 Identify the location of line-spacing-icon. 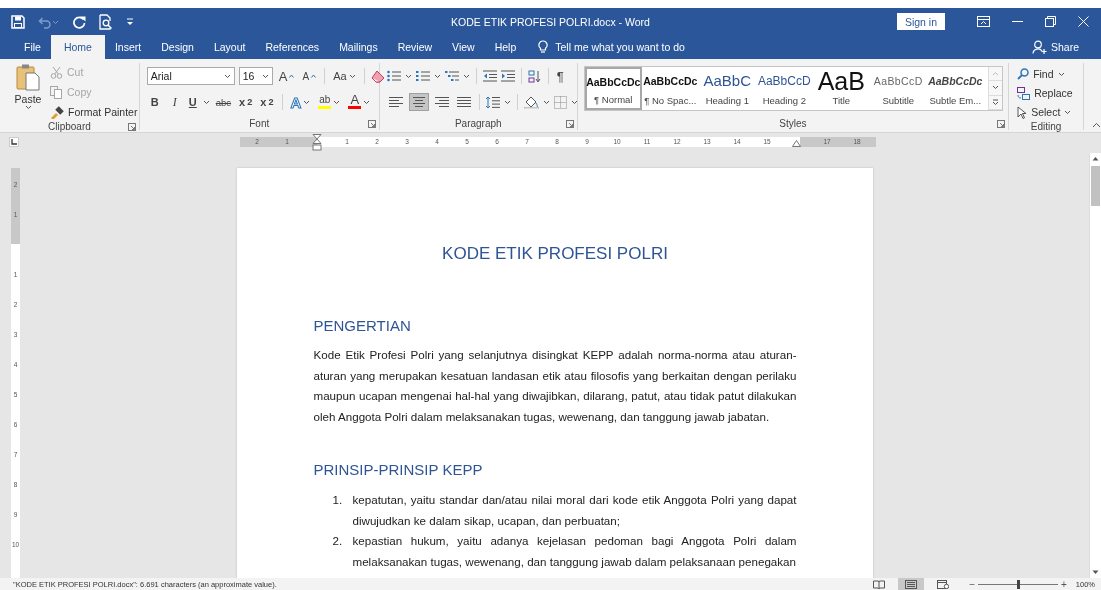
(492, 102).